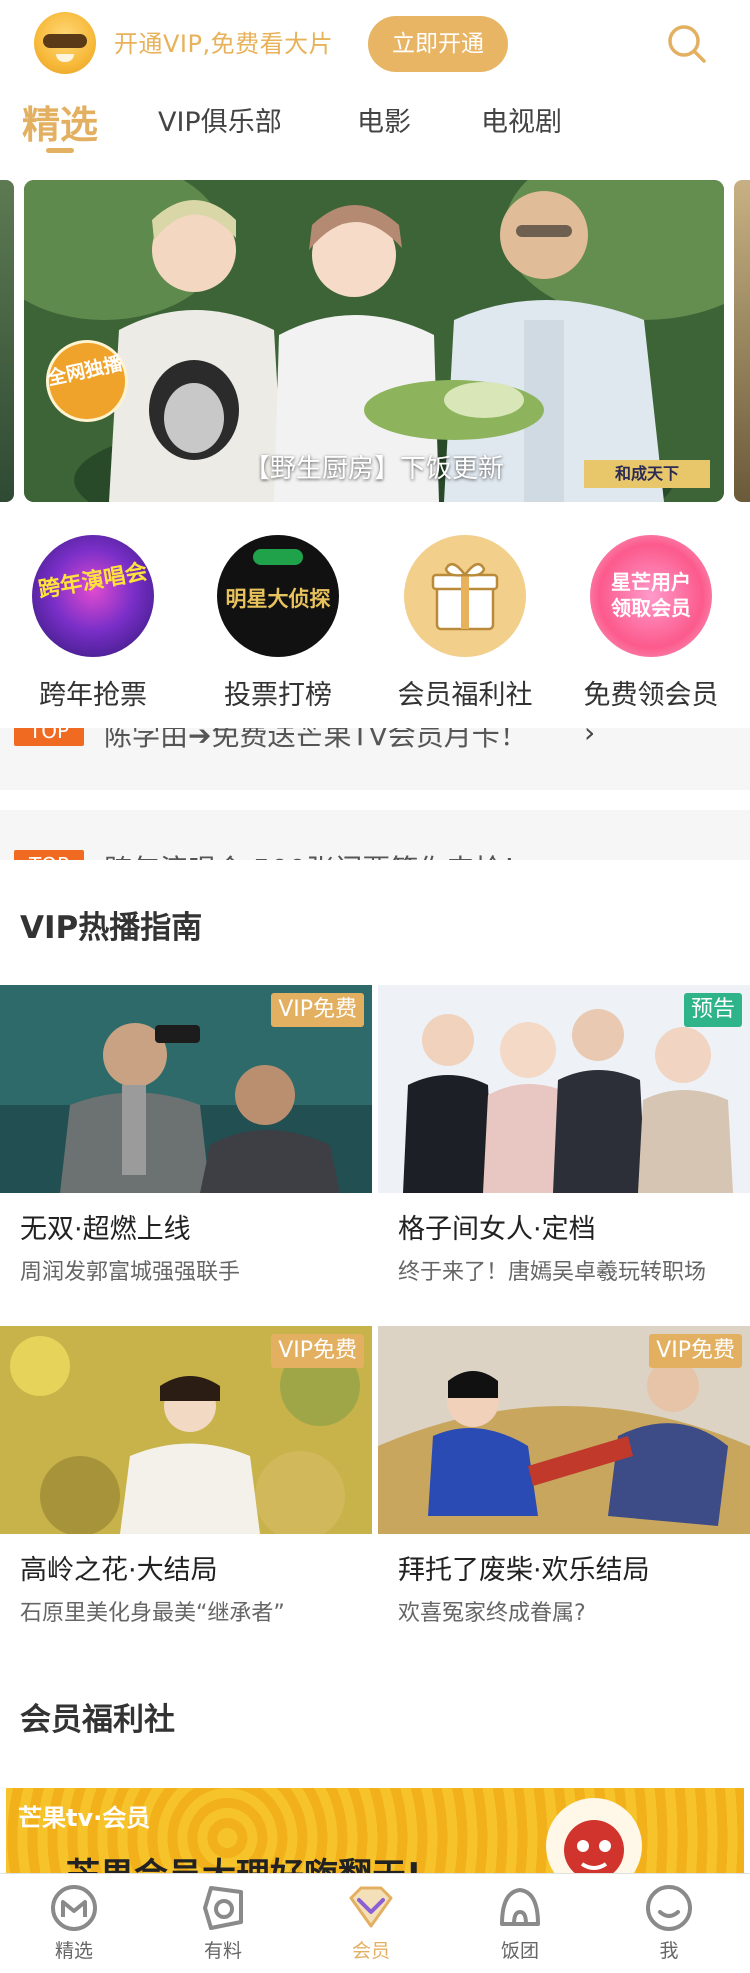 The width and height of the screenshot is (750, 1973). I want to click on active-tab-indicator, so click(60, 150).